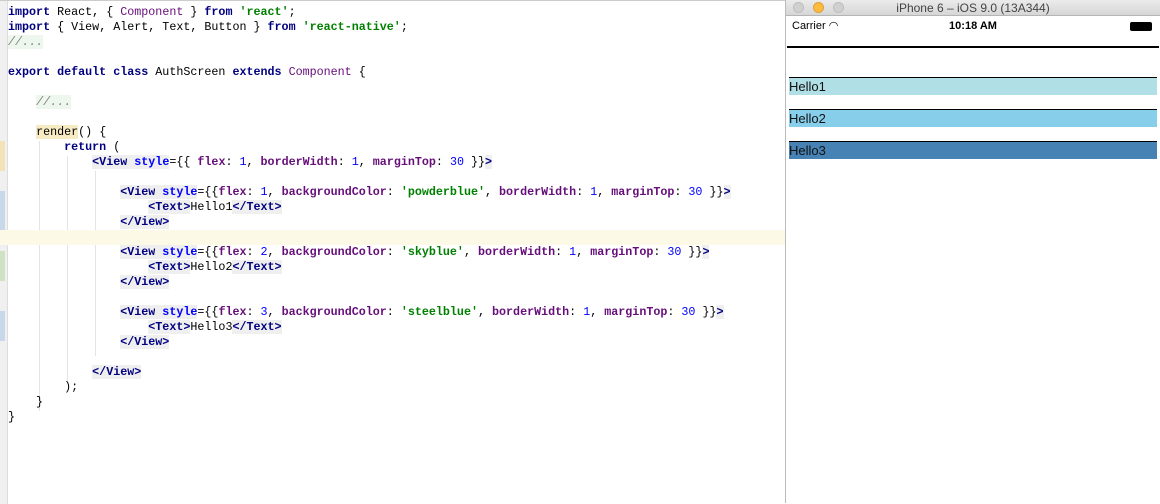 This screenshot has height=504, width=1160. What do you see at coordinates (396, 147) in the screenshot?
I see `code-line: return (` at bounding box center [396, 147].